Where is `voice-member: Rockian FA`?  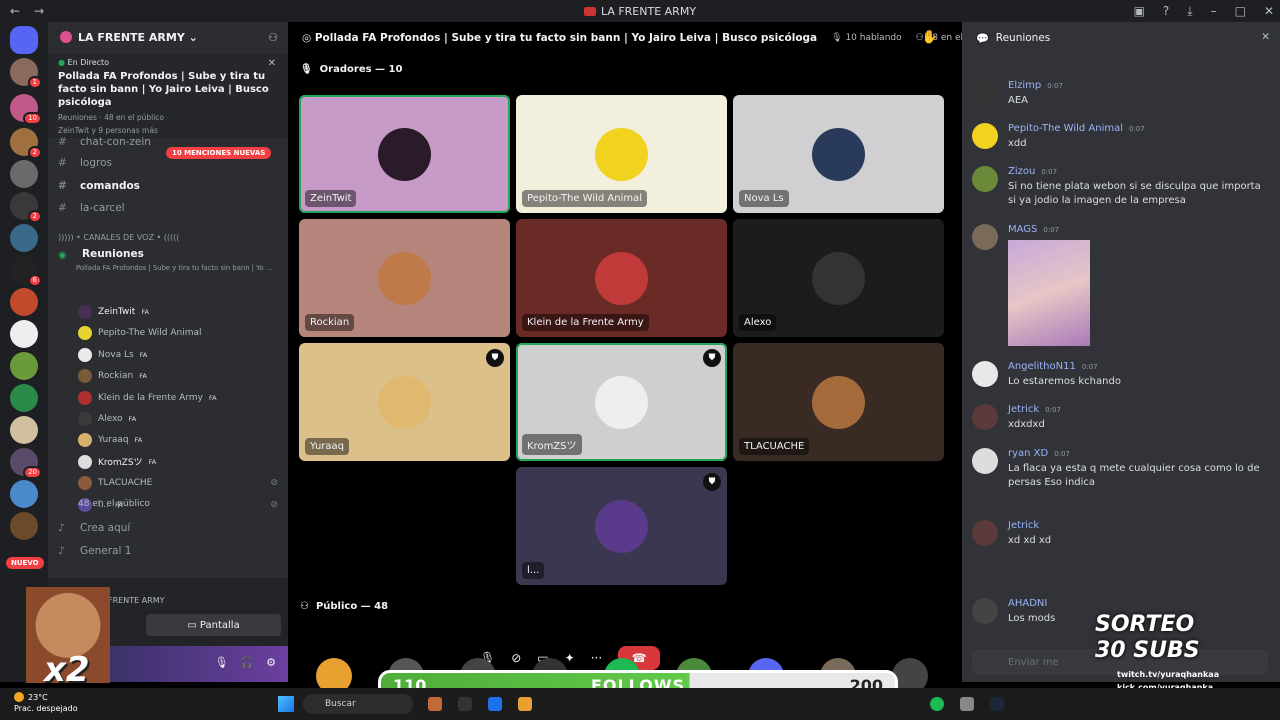 voice-member: Rockian FA is located at coordinates (178, 376).